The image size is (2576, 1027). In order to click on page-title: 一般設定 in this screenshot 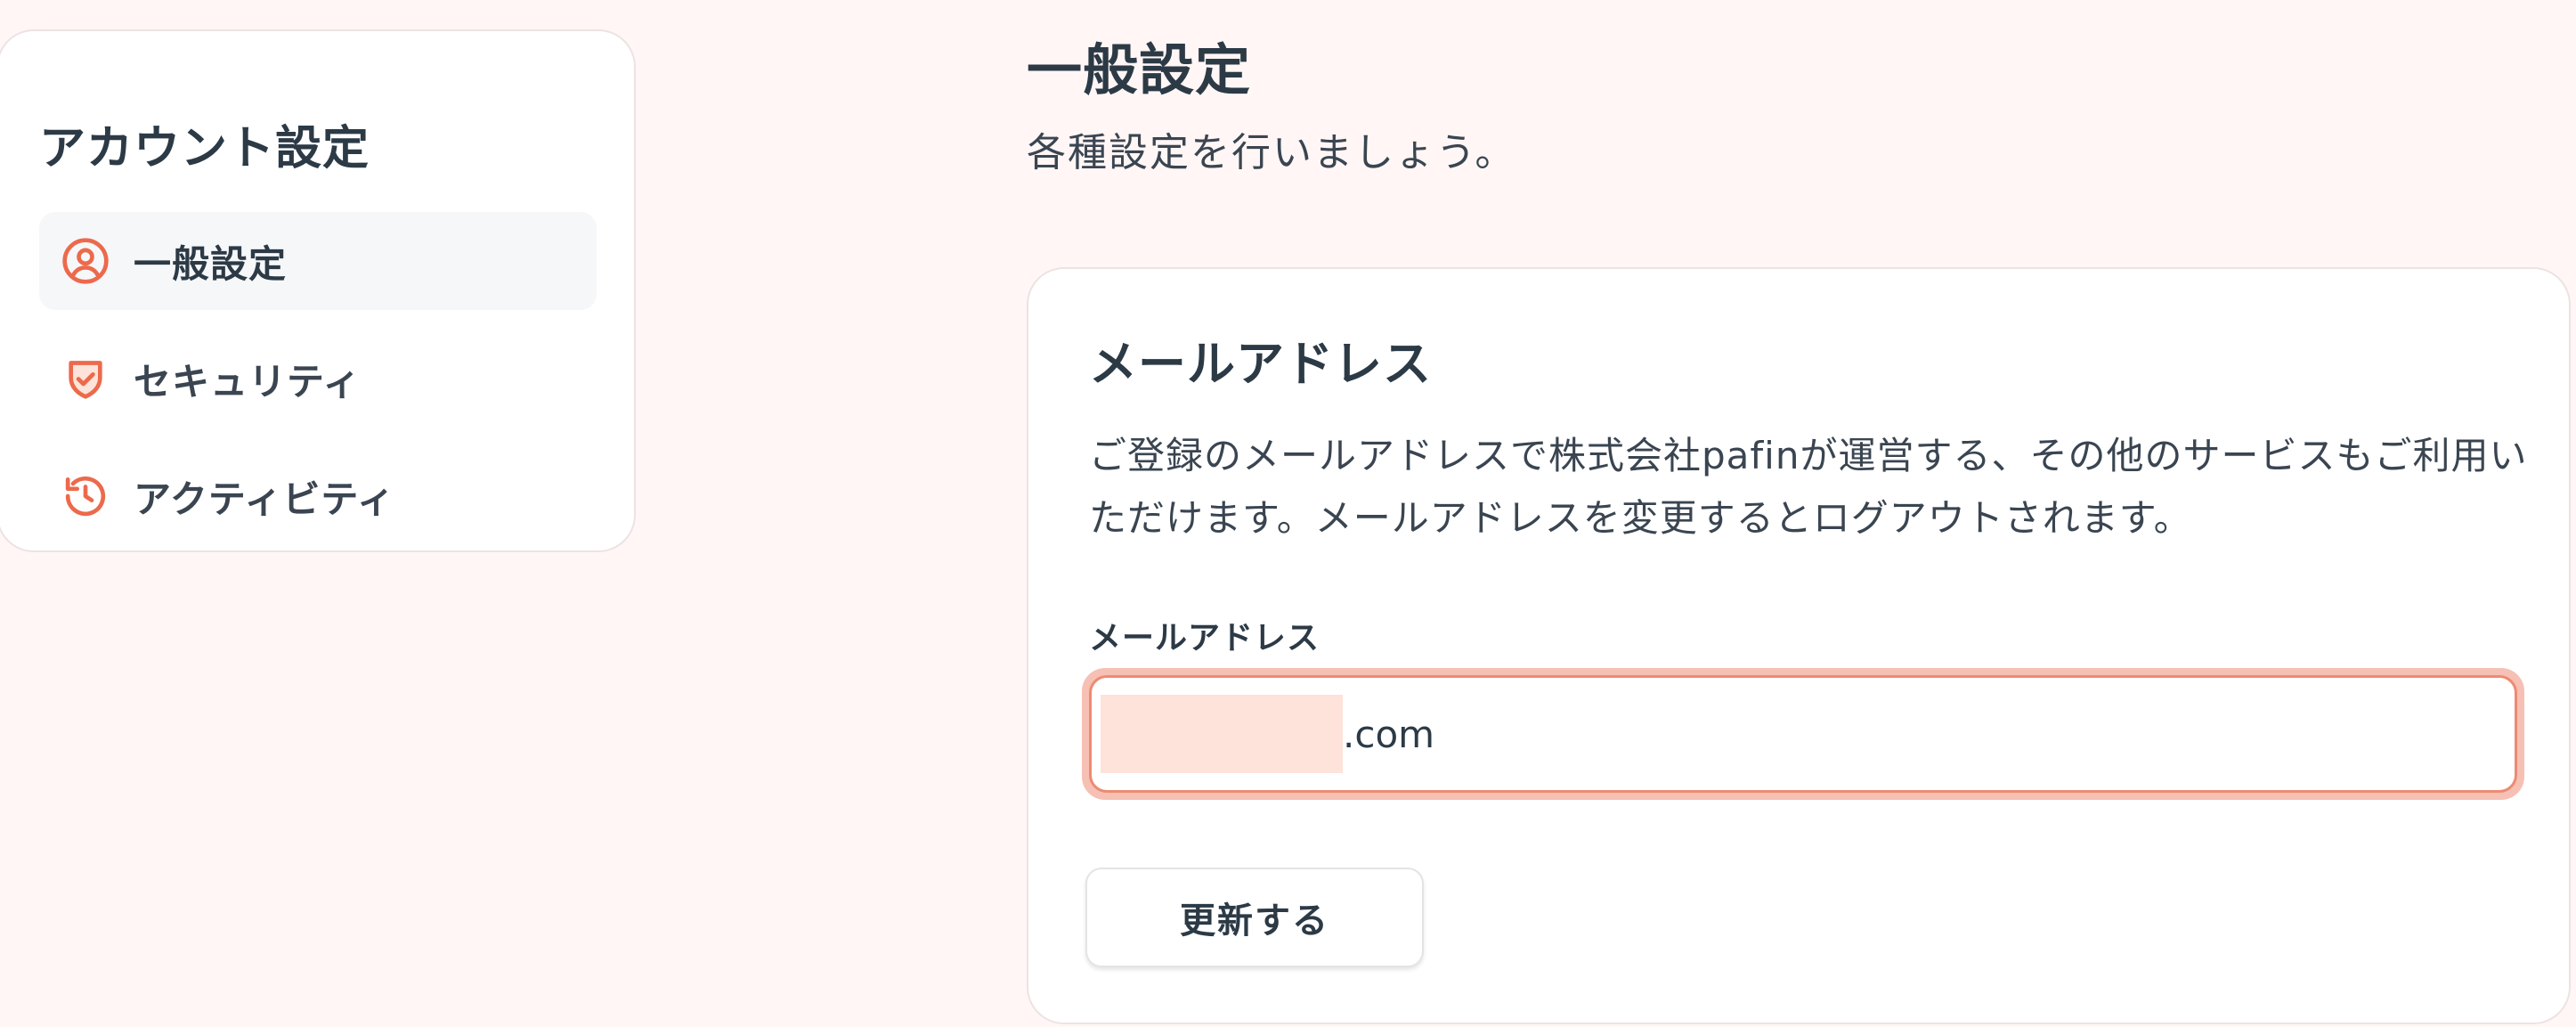, I will do `click(1139, 69)`.